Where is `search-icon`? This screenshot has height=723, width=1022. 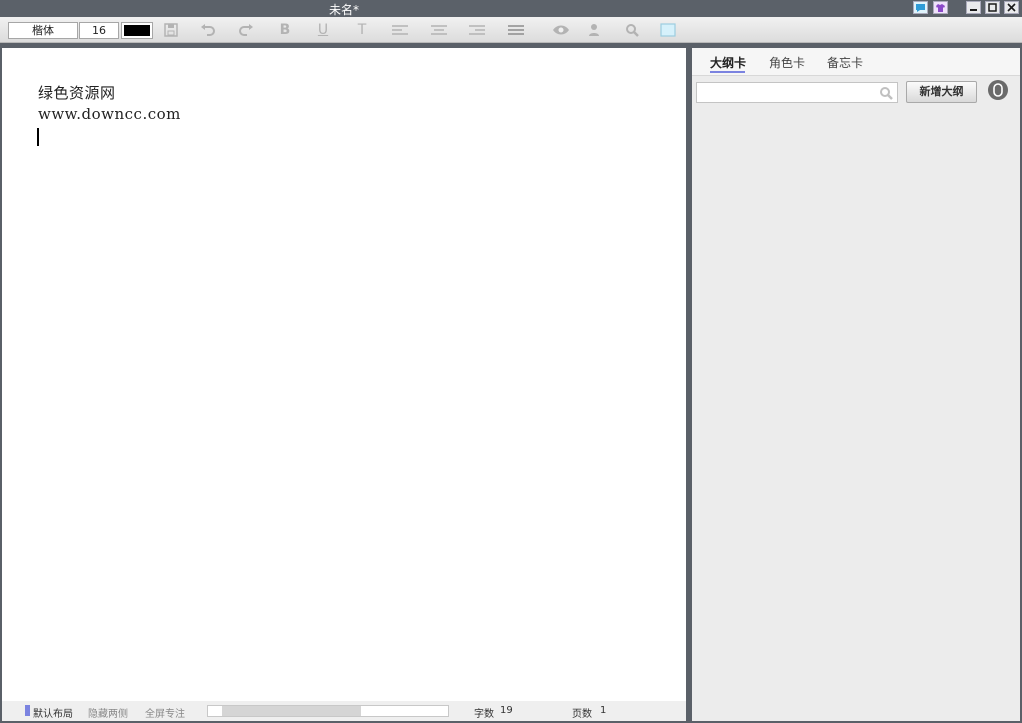
search-icon is located at coordinates (632, 30).